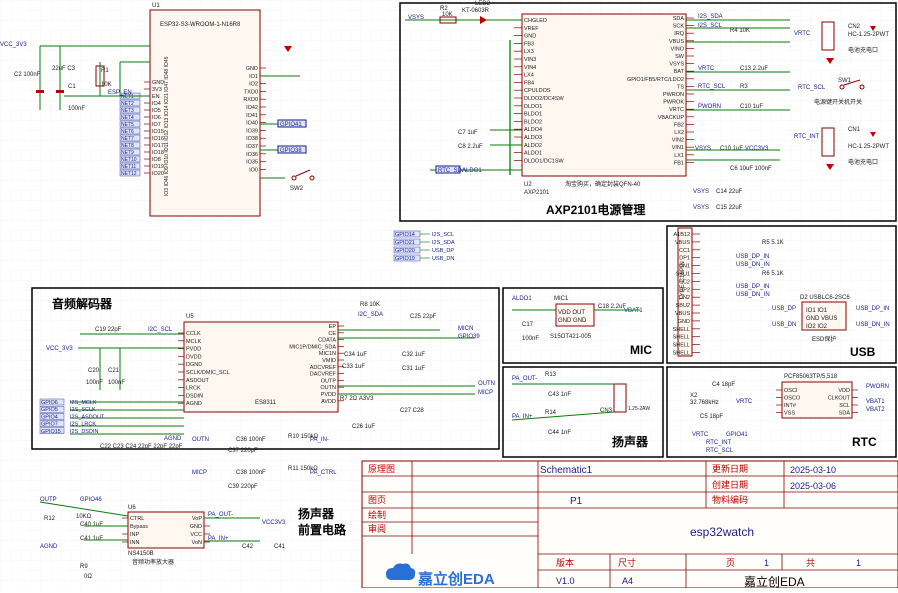  I want to click on r12-label: R12, so click(50, 519).